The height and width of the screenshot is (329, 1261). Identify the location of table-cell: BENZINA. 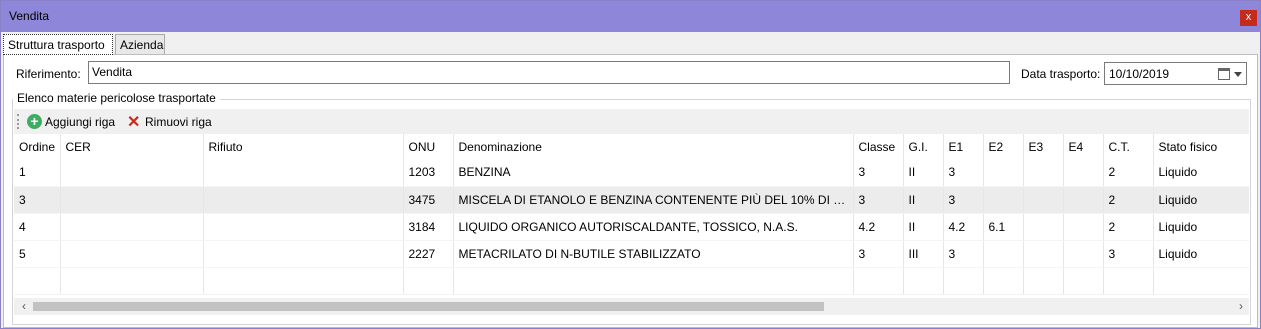
(653, 173).